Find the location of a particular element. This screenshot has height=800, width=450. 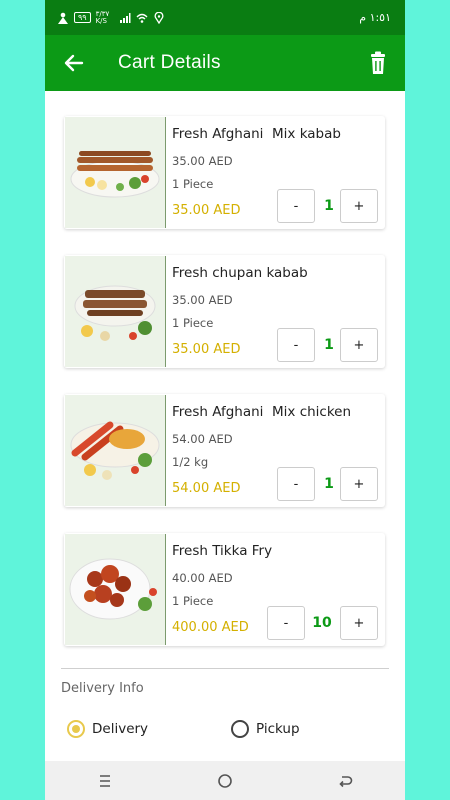

radio-selected-icon is located at coordinates (76, 729).